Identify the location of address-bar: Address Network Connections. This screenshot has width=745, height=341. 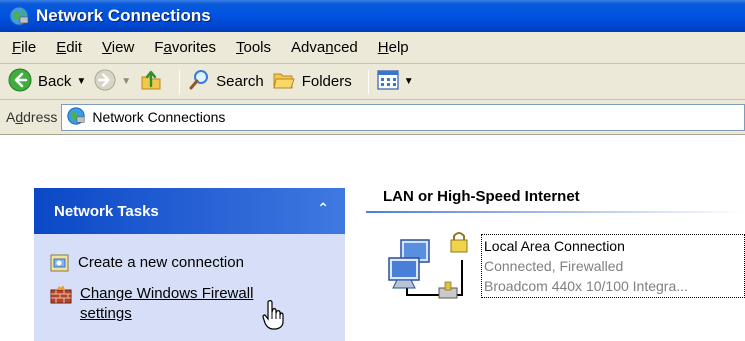
(372, 117).